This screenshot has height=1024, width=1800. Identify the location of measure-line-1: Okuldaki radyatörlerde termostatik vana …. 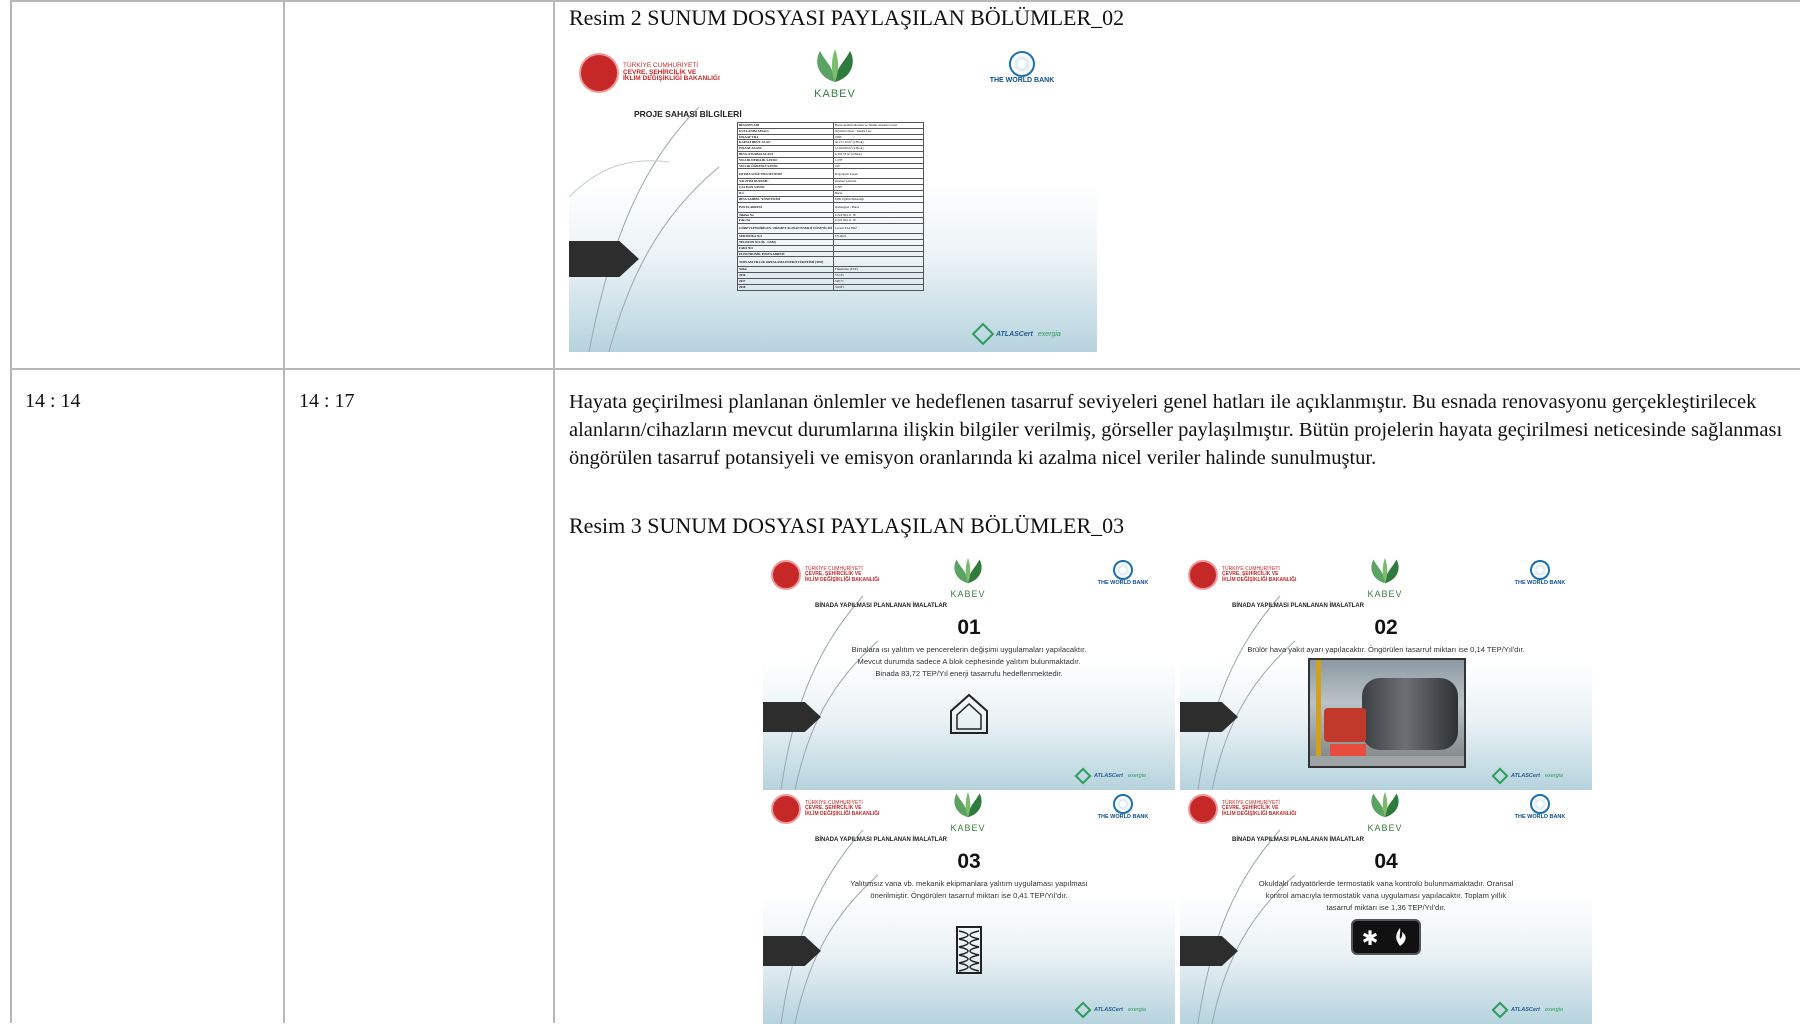
(1386, 883).